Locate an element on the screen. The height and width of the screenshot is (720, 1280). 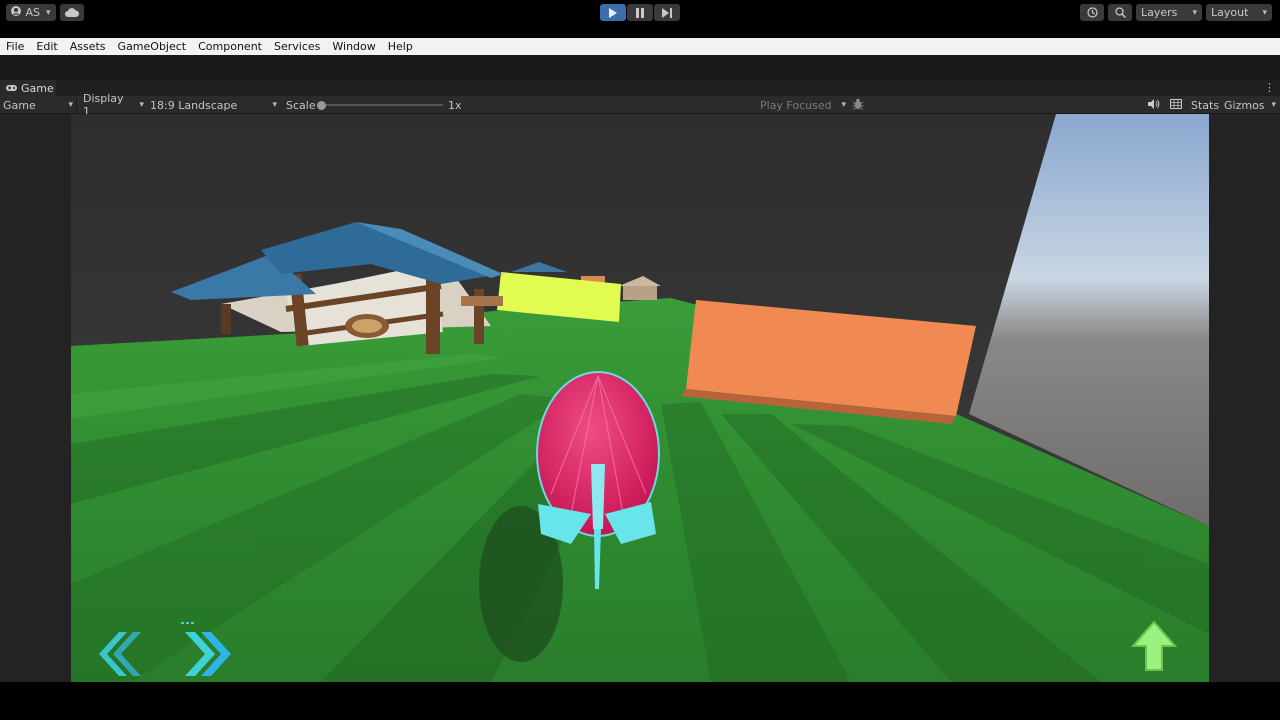
play-mode-label: Play Focused is located at coordinates (796, 105).